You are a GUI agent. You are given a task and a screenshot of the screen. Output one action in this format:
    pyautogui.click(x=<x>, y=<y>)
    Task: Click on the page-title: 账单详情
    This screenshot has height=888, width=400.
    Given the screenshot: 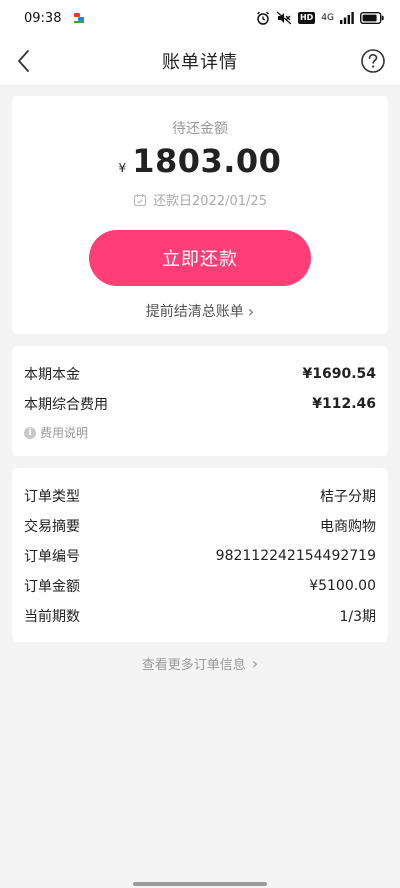 What is the action you would take?
    pyautogui.click(x=200, y=62)
    